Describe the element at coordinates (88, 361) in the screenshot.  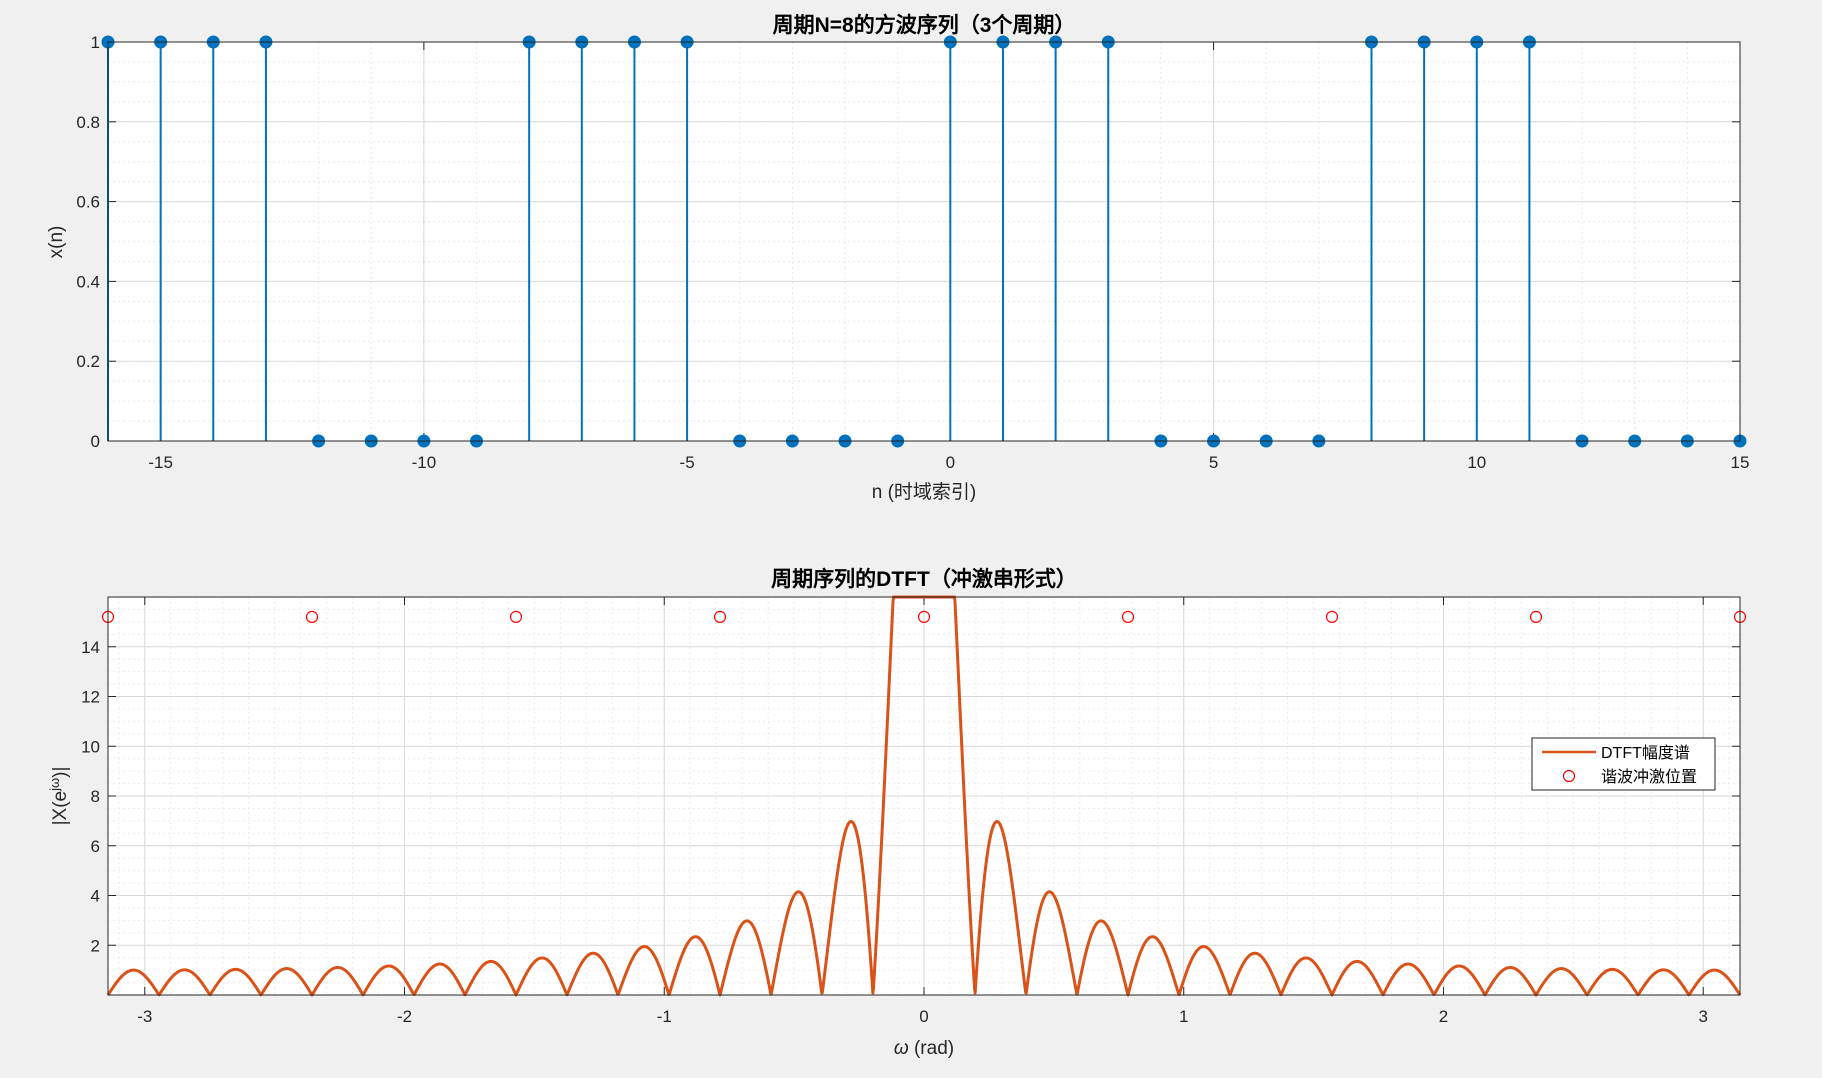
I see `y-tick-label: 0.2` at that location.